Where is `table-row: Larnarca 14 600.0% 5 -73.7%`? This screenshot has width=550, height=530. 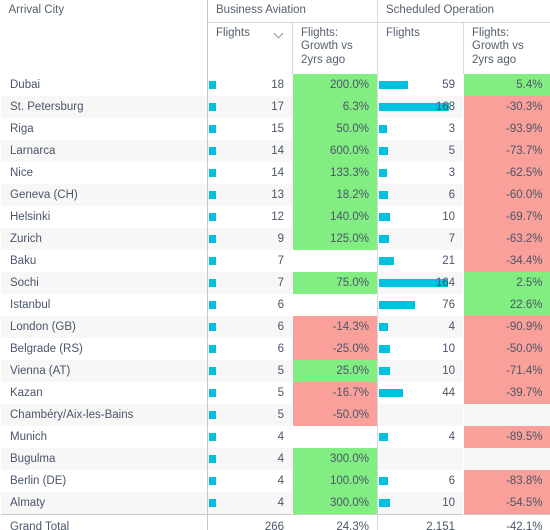
table-row: Larnarca 14 600.0% 5 -73.7% is located at coordinates (275, 151).